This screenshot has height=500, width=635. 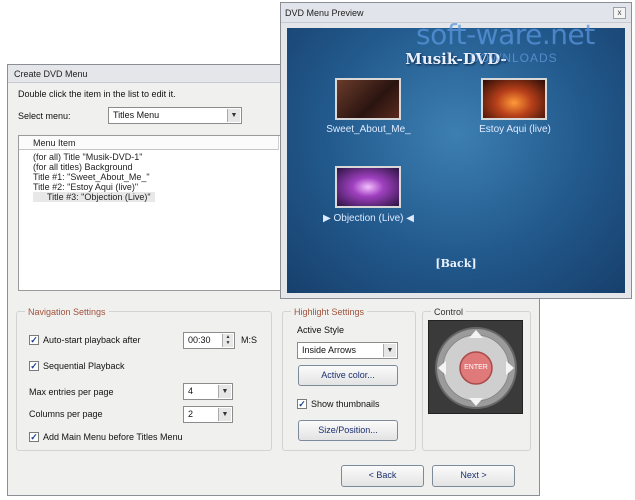 I want to click on thumbnail-3-caption: ▶ Objection (Live) ◀, so click(x=368, y=218).